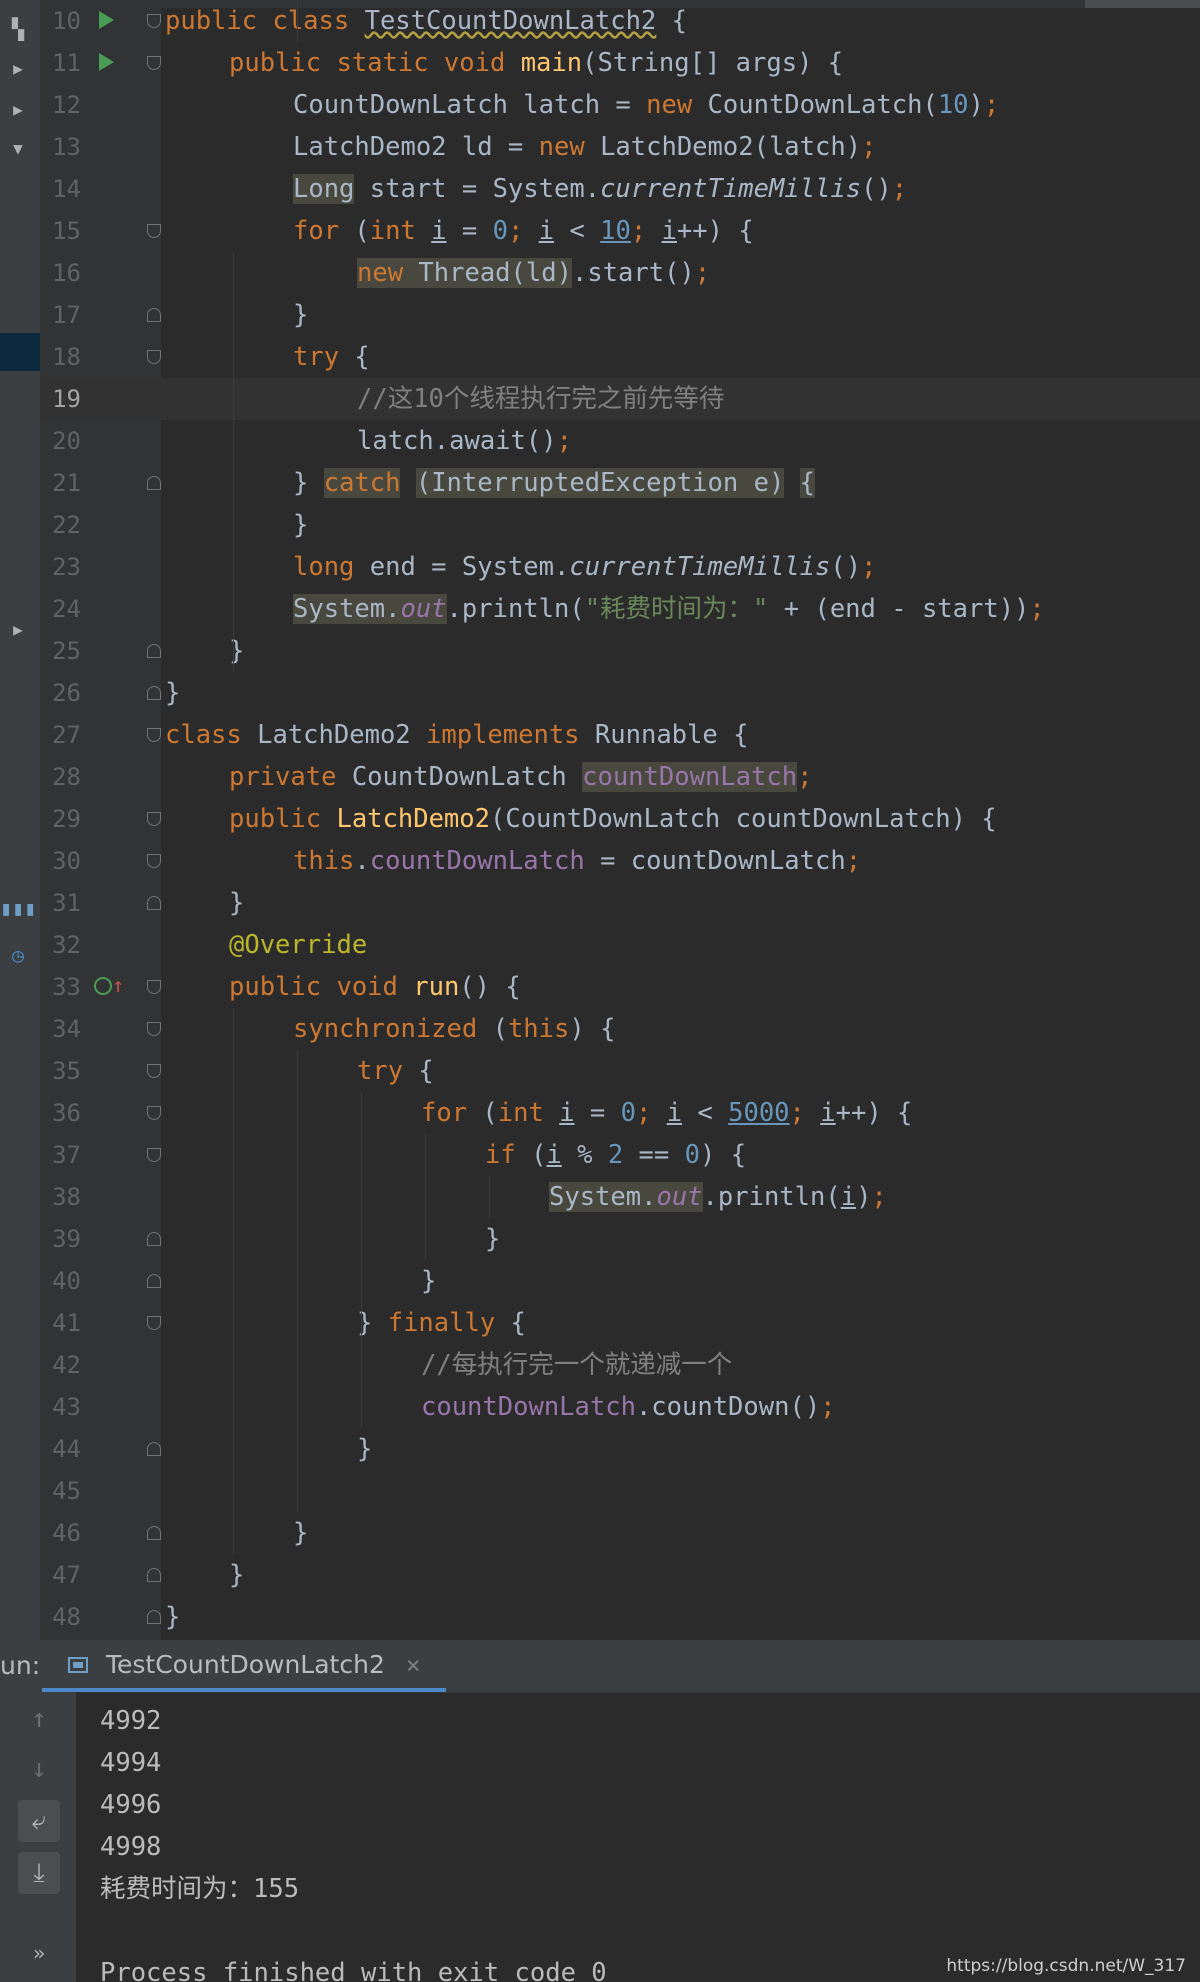 The image size is (1200, 1982). Describe the element at coordinates (620, 1071) in the screenshot. I see `code-line: 35 try {` at that location.